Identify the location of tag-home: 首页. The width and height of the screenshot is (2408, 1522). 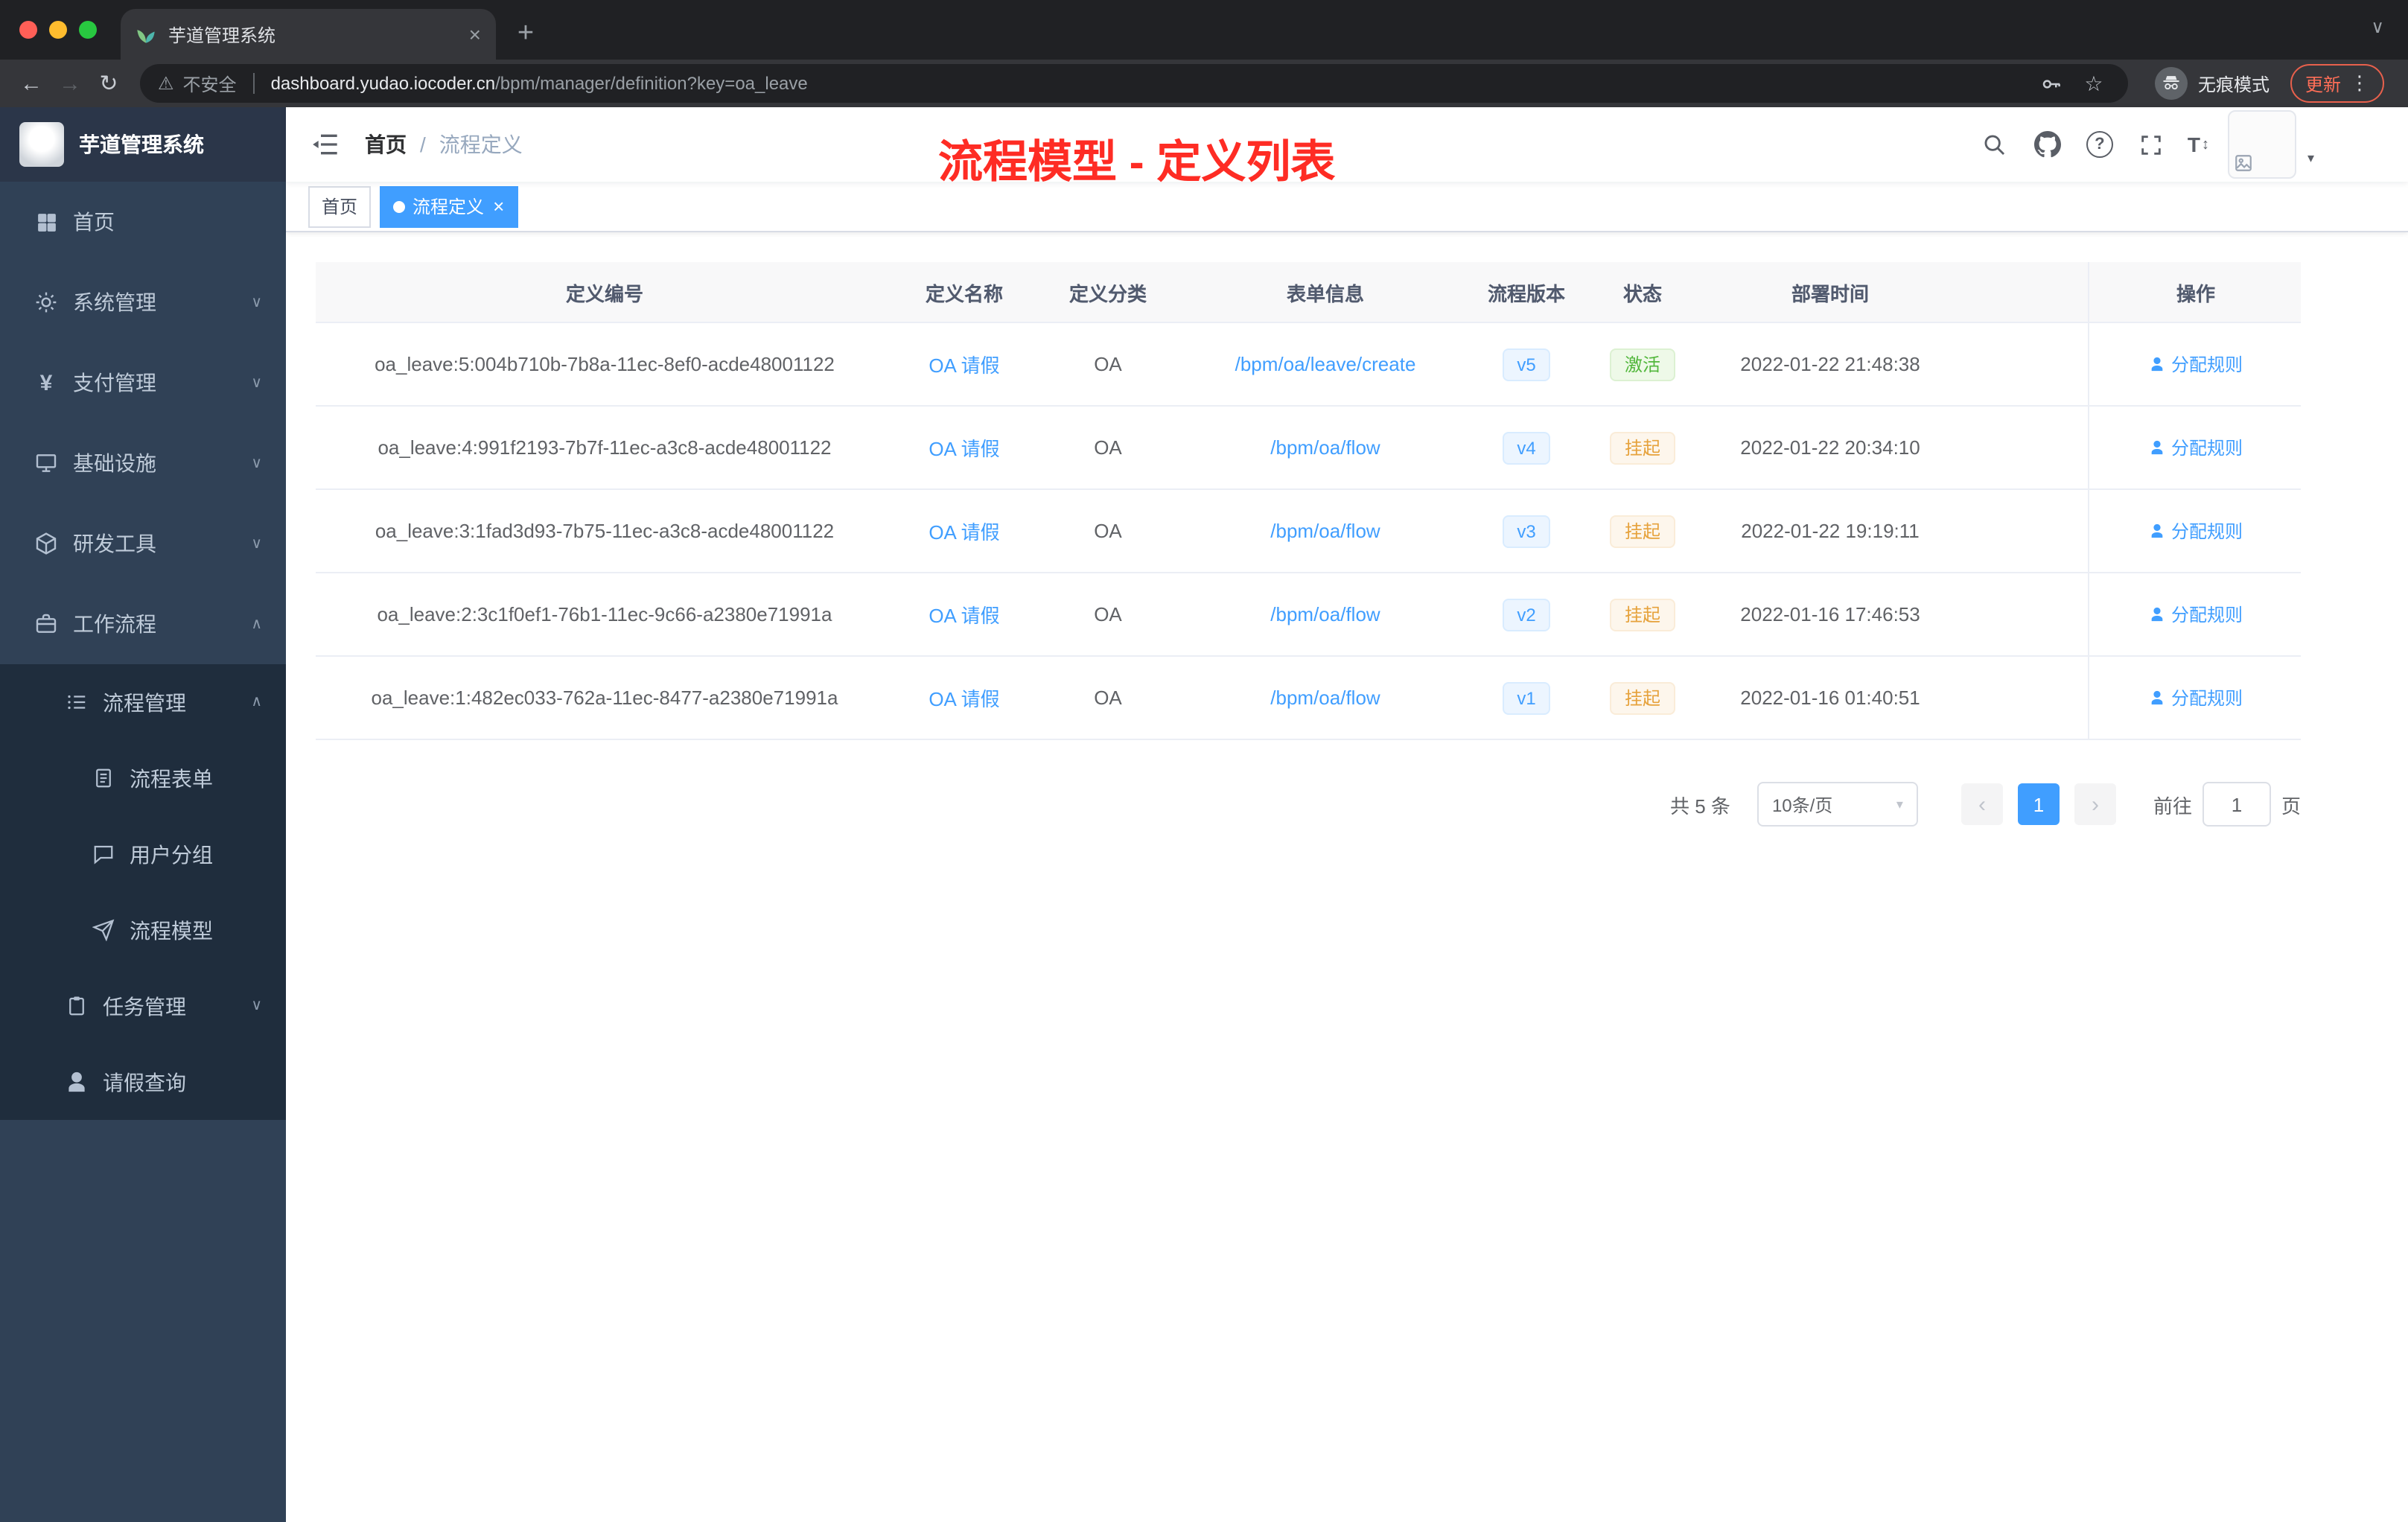
(340, 206).